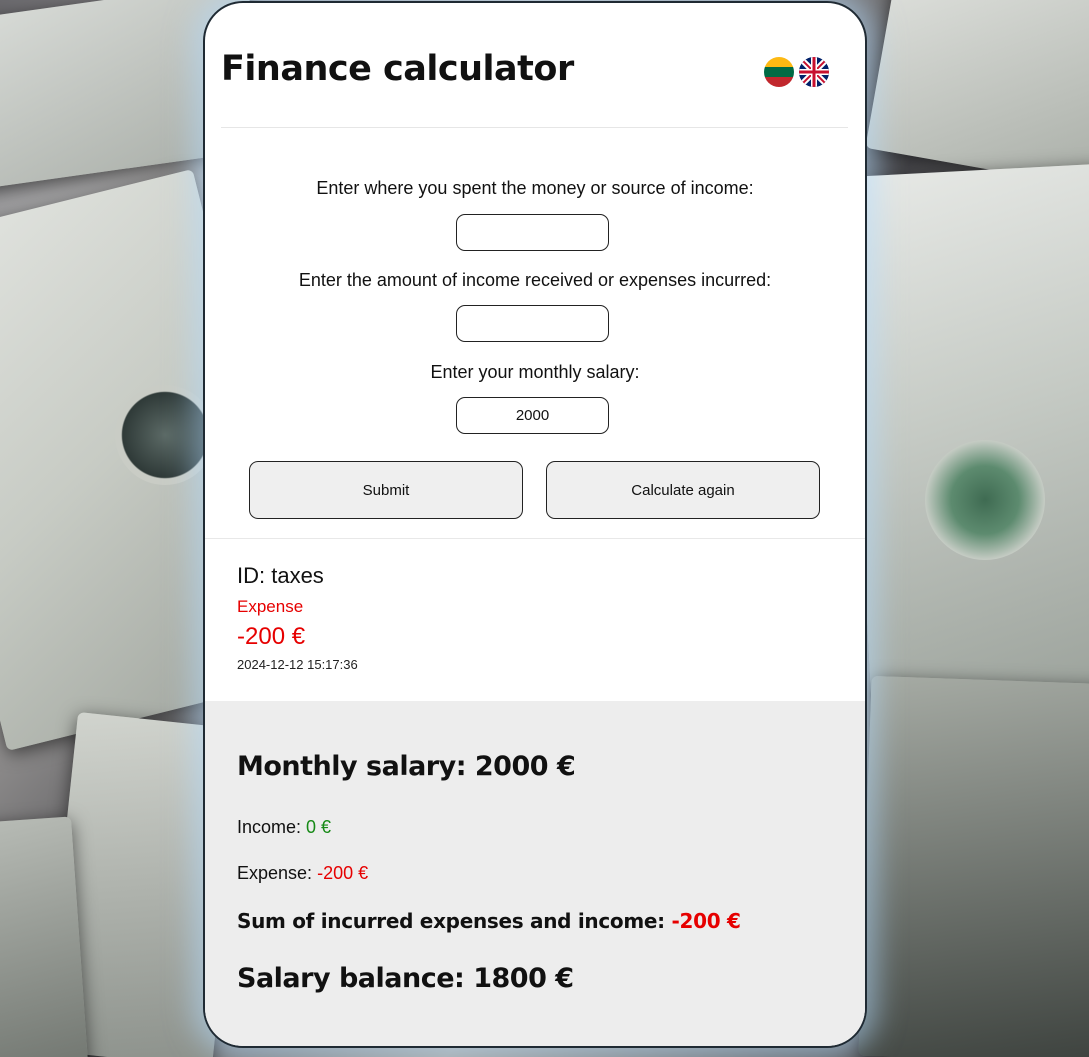 The width and height of the screenshot is (1089, 1057). I want to click on submit-button: Submit, so click(386, 490).